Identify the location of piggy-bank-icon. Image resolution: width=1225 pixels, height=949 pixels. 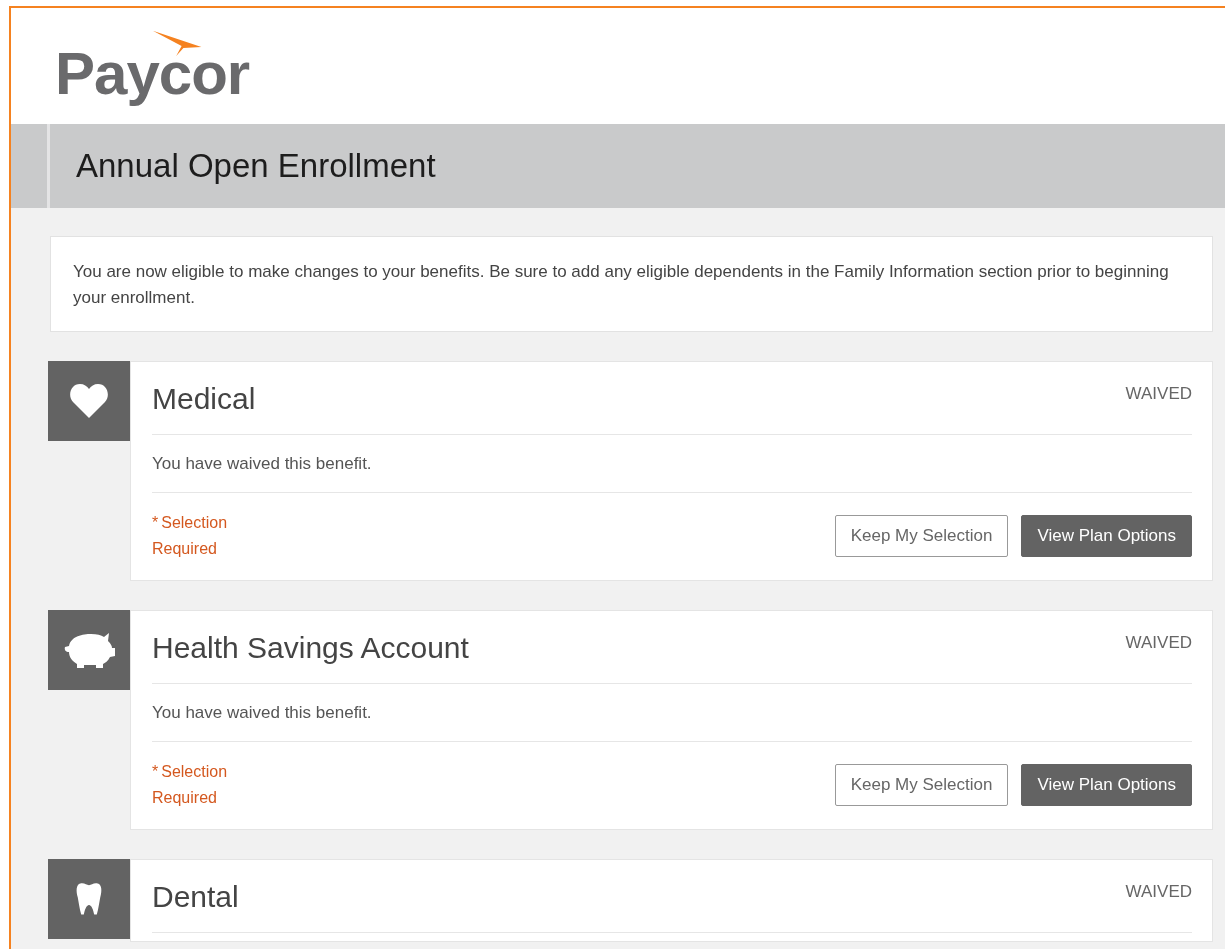
(89, 650).